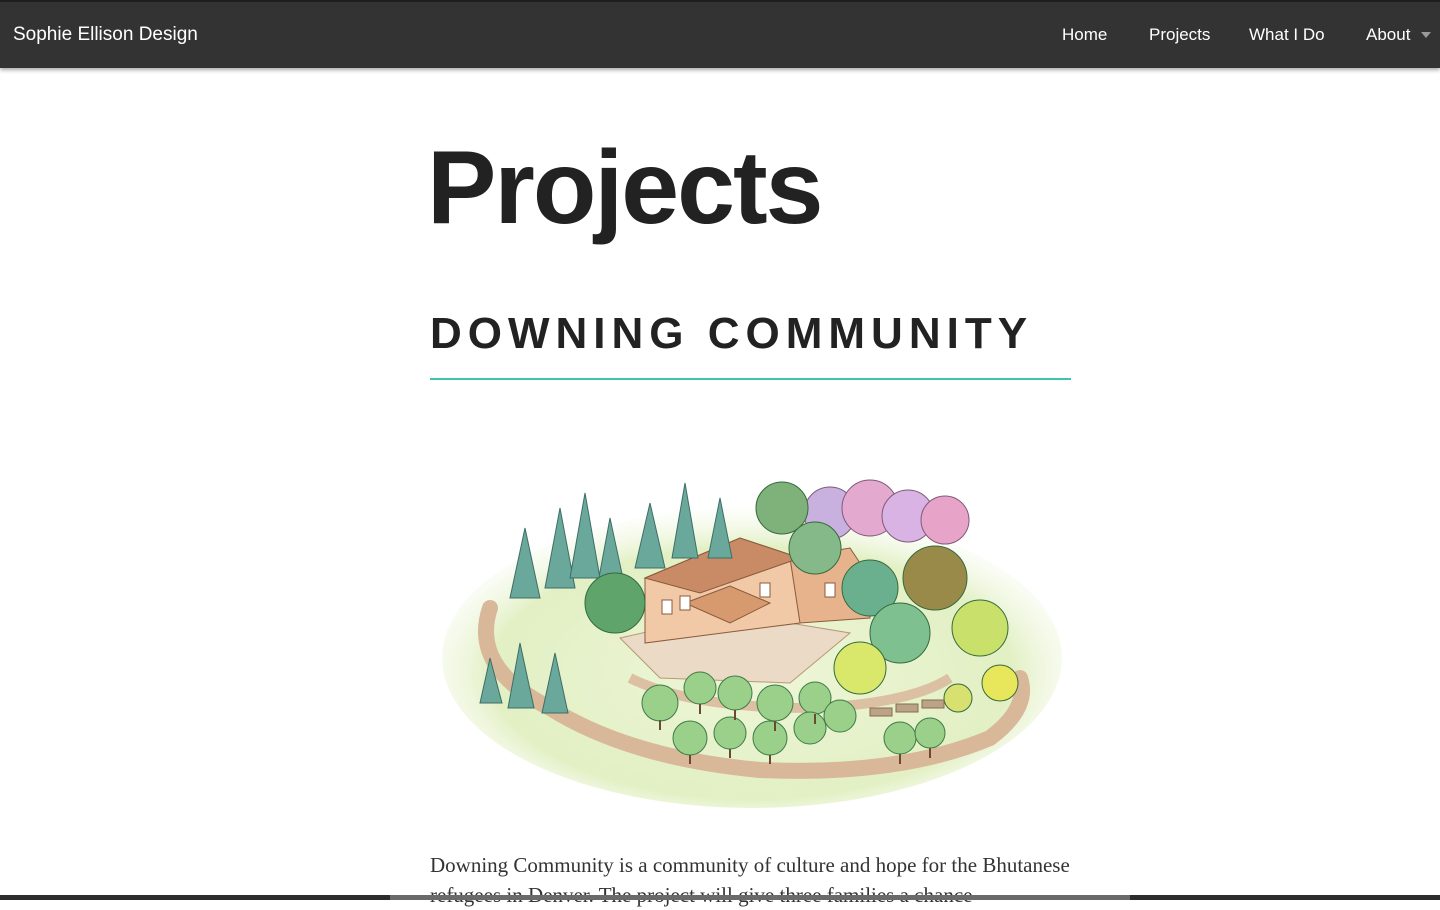  What do you see at coordinates (760, 897) in the screenshot?
I see `scrollbar-thumb` at bounding box center [760, 897].